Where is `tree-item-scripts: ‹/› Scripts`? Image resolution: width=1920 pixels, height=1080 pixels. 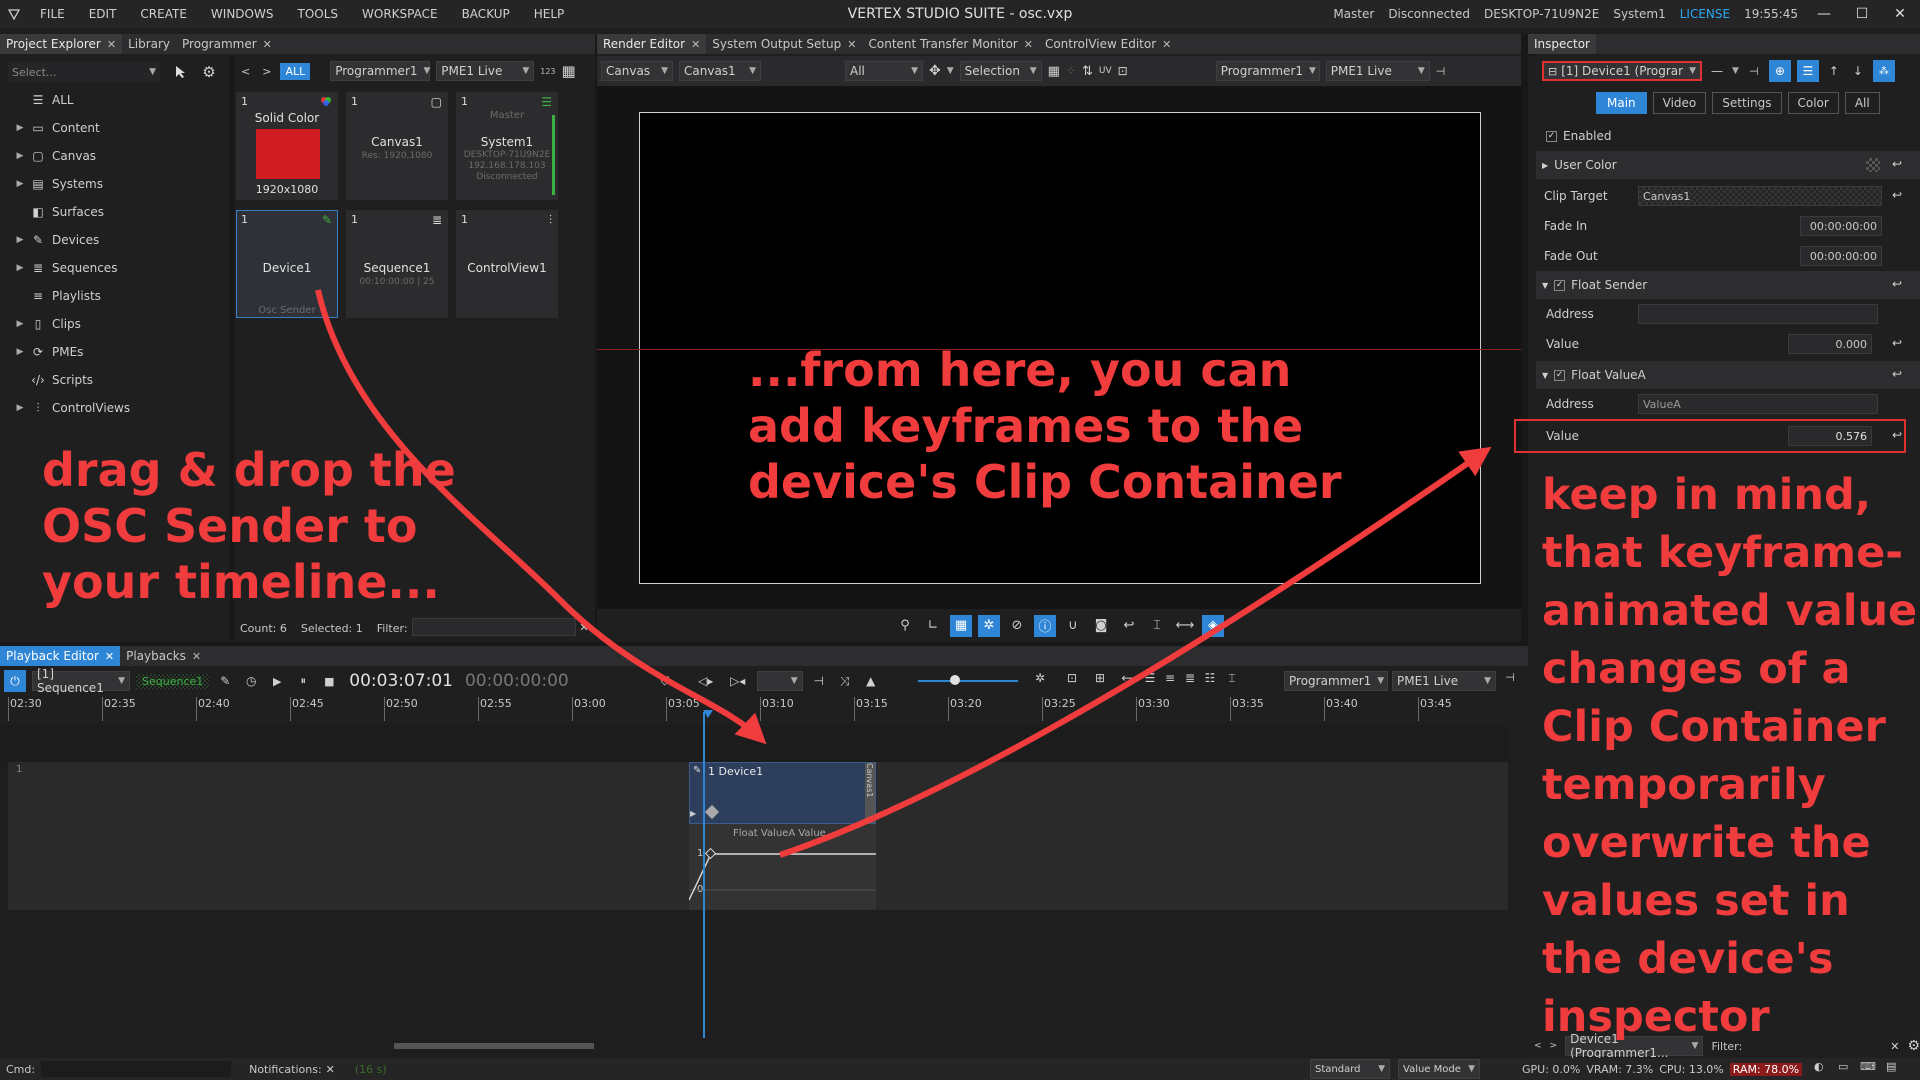
tree-item-scripts: ‹/› Scripts is located at coordinates (117, 380).